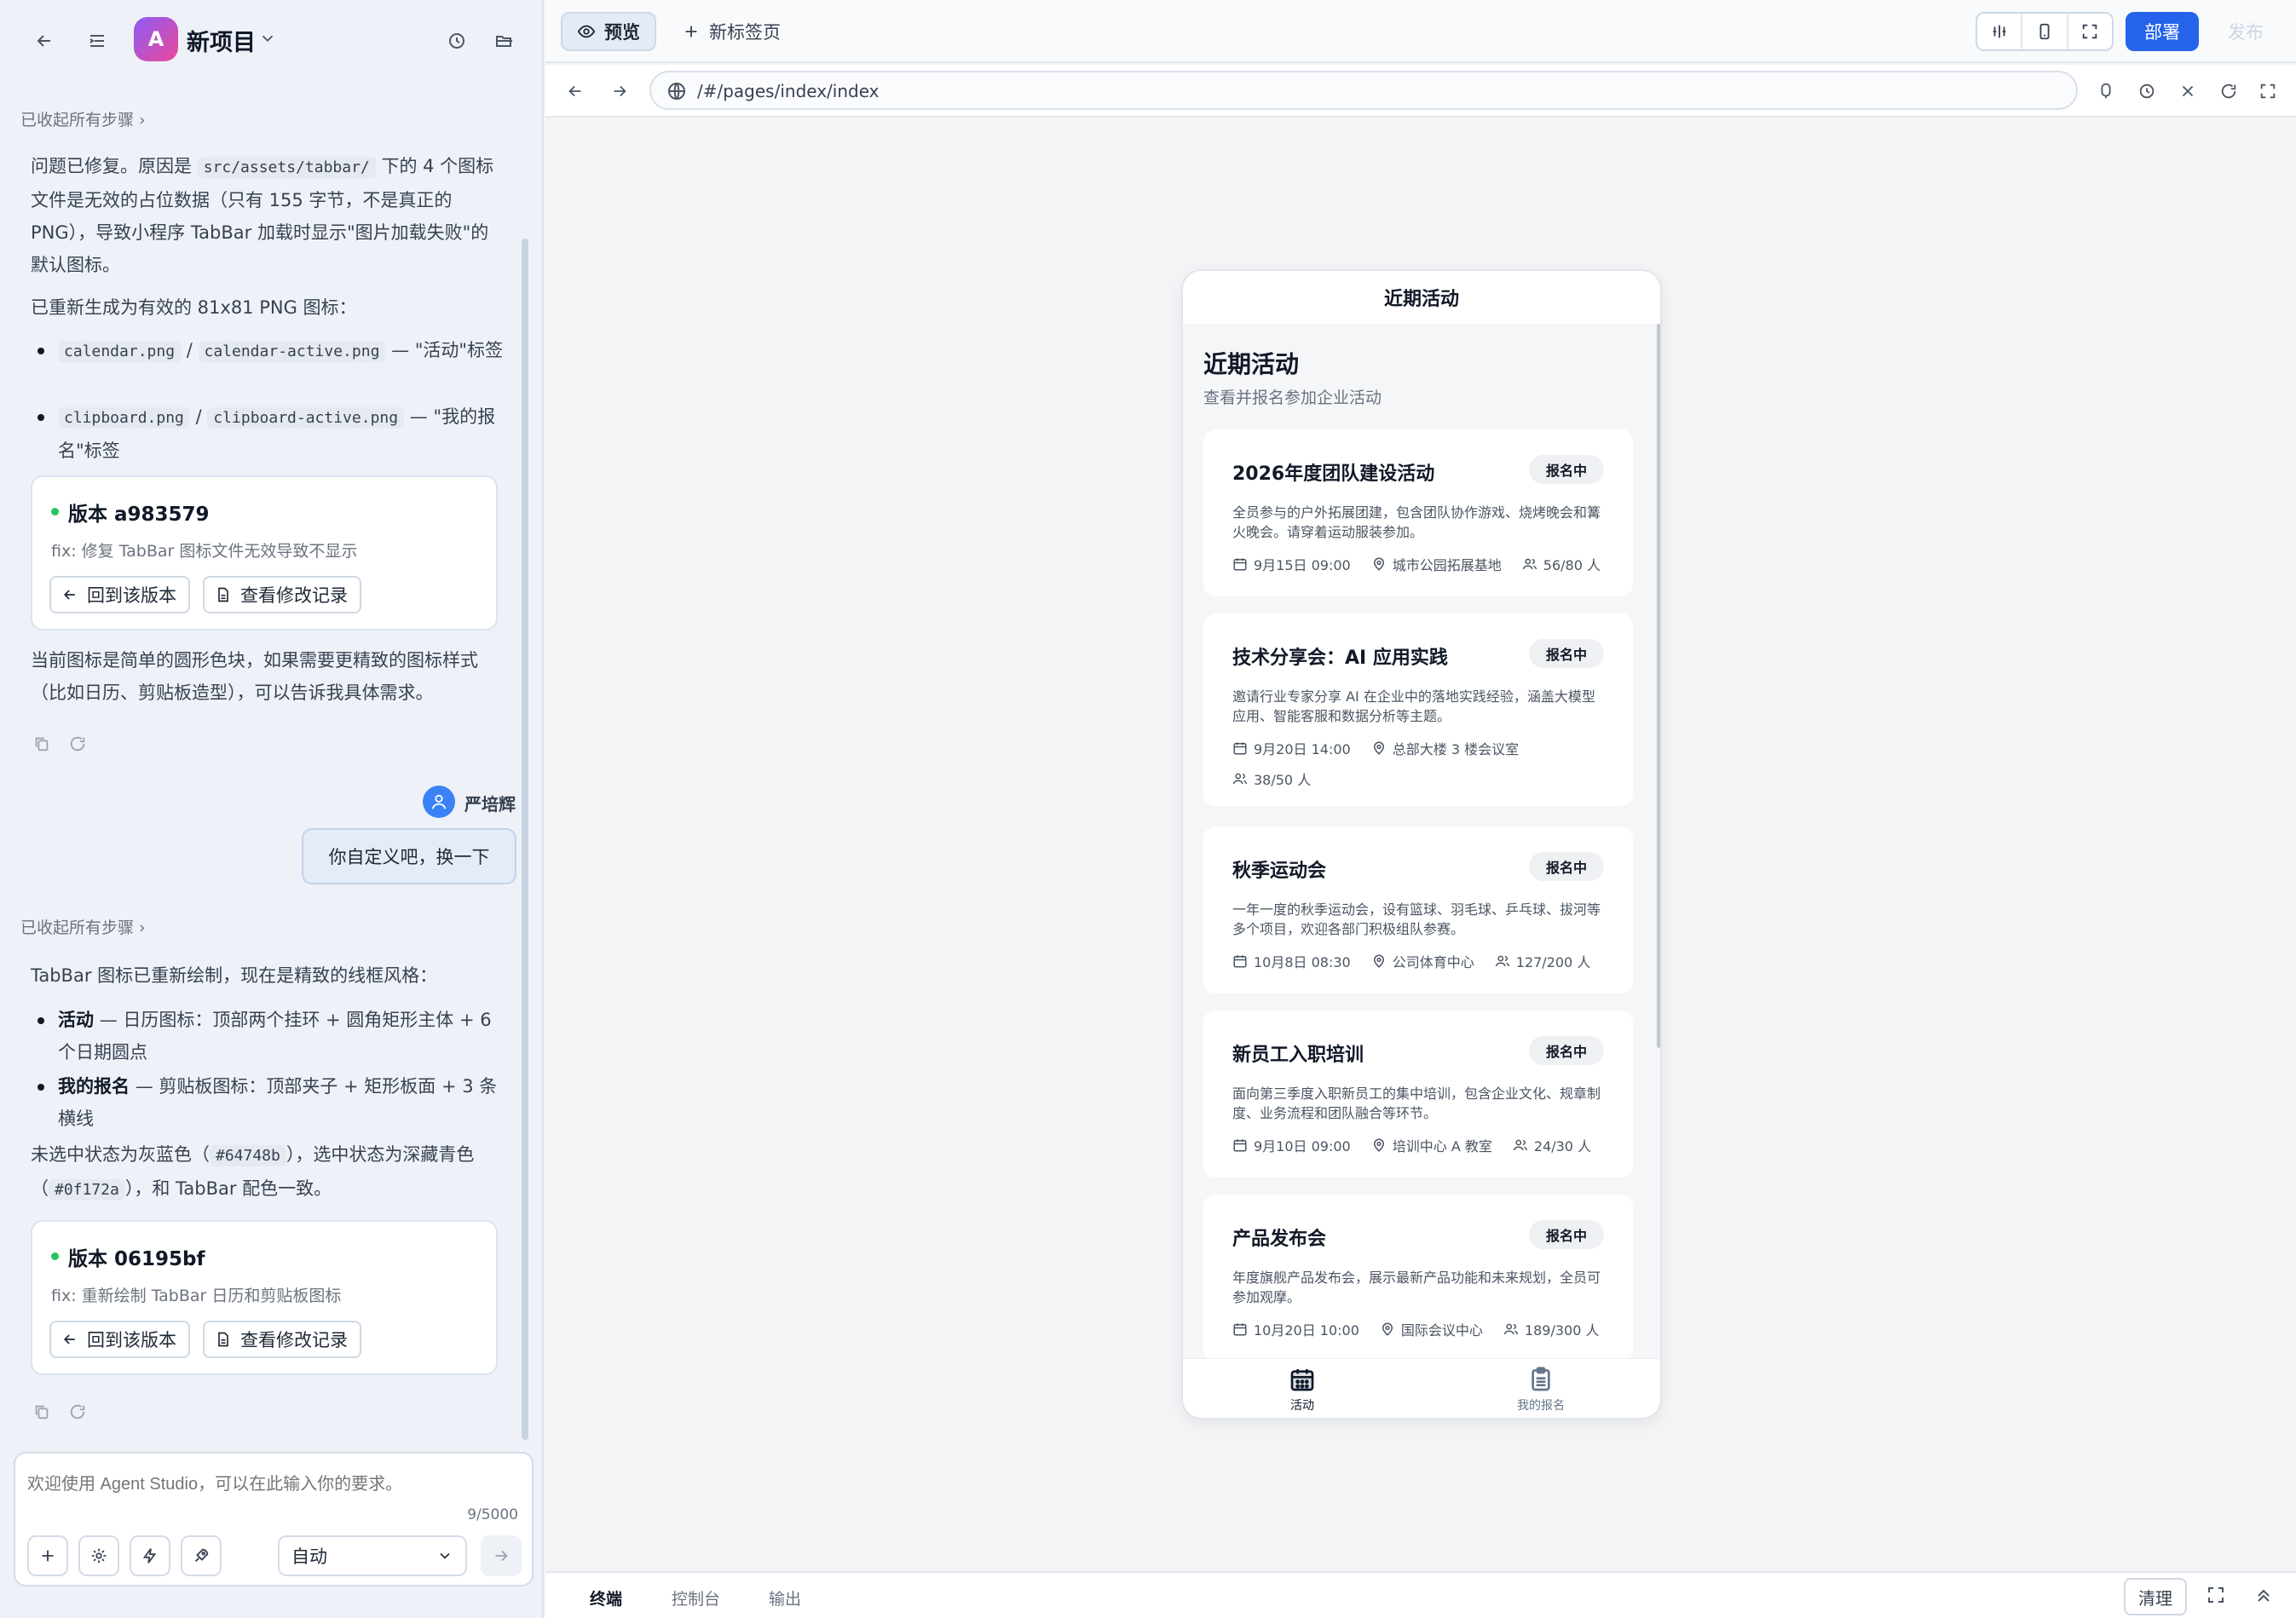  I want to click on sliders-icon, so click(1999, 31).